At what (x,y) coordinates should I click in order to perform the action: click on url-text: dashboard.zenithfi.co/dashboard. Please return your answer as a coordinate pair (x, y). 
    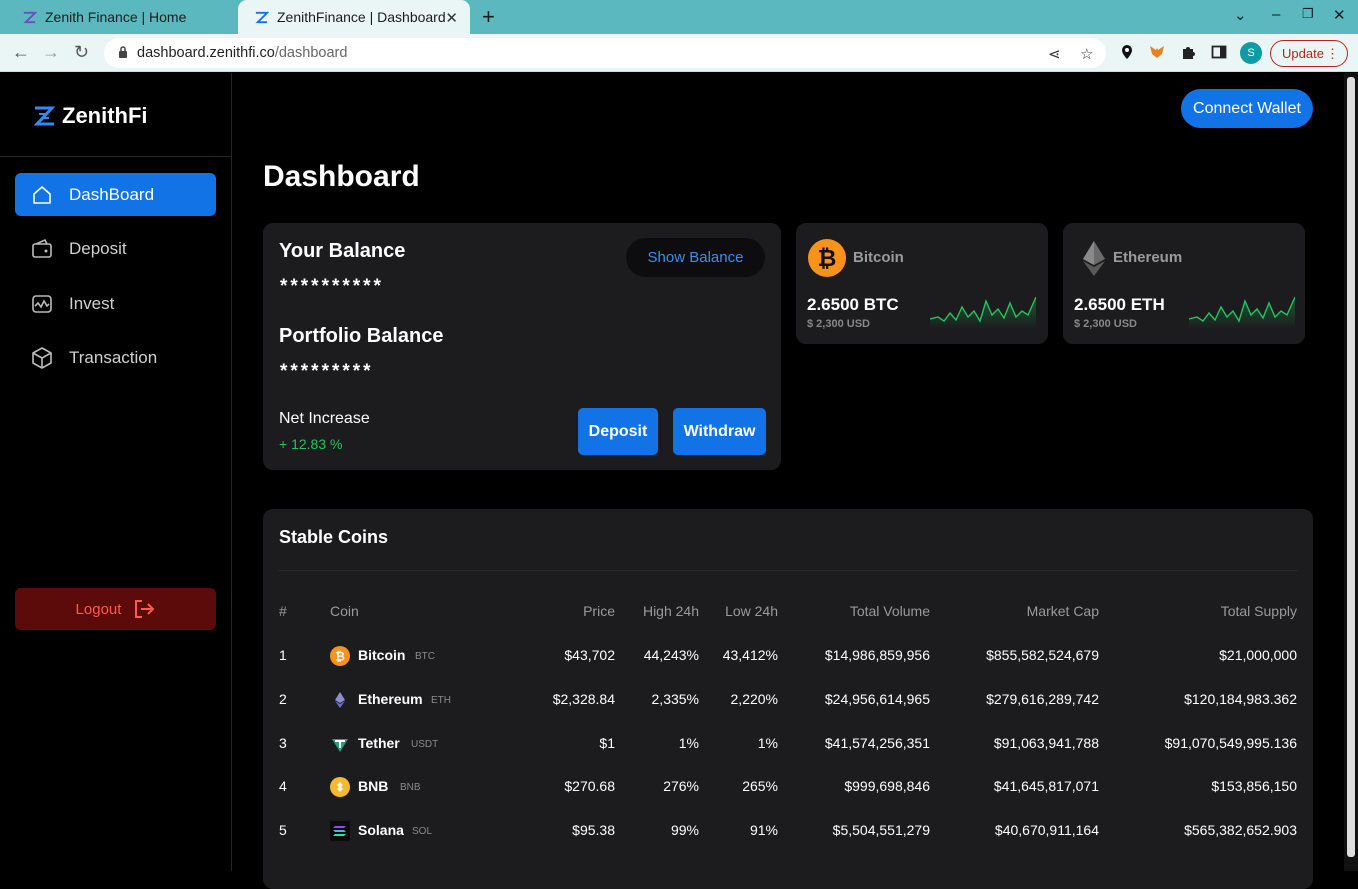
    Looking at the image, I should click on (242, 53).